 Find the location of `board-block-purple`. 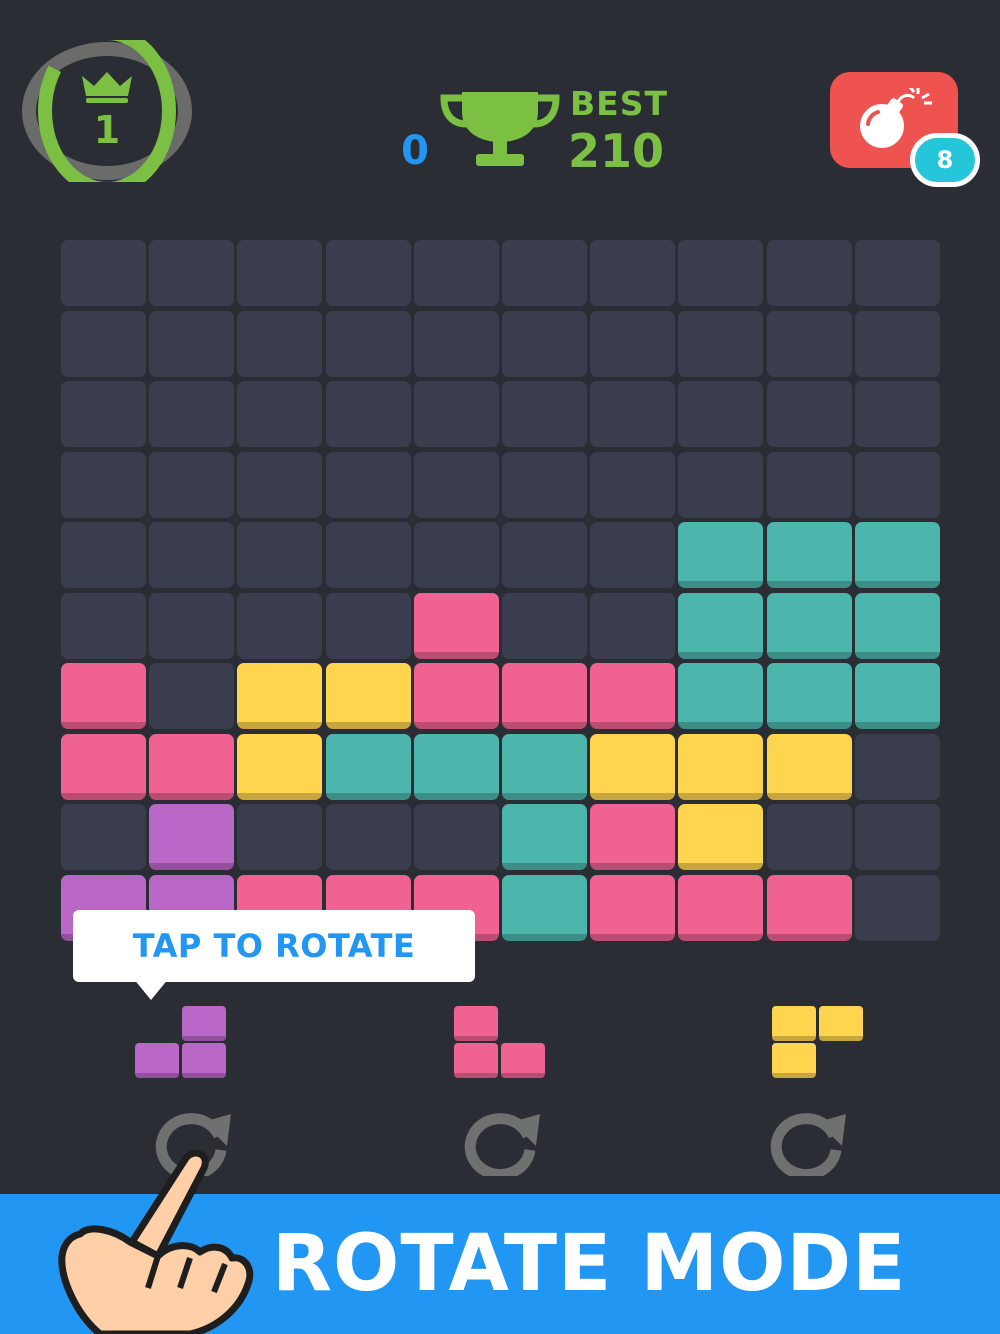

board-block-purple is located at coordinates (192, 837).